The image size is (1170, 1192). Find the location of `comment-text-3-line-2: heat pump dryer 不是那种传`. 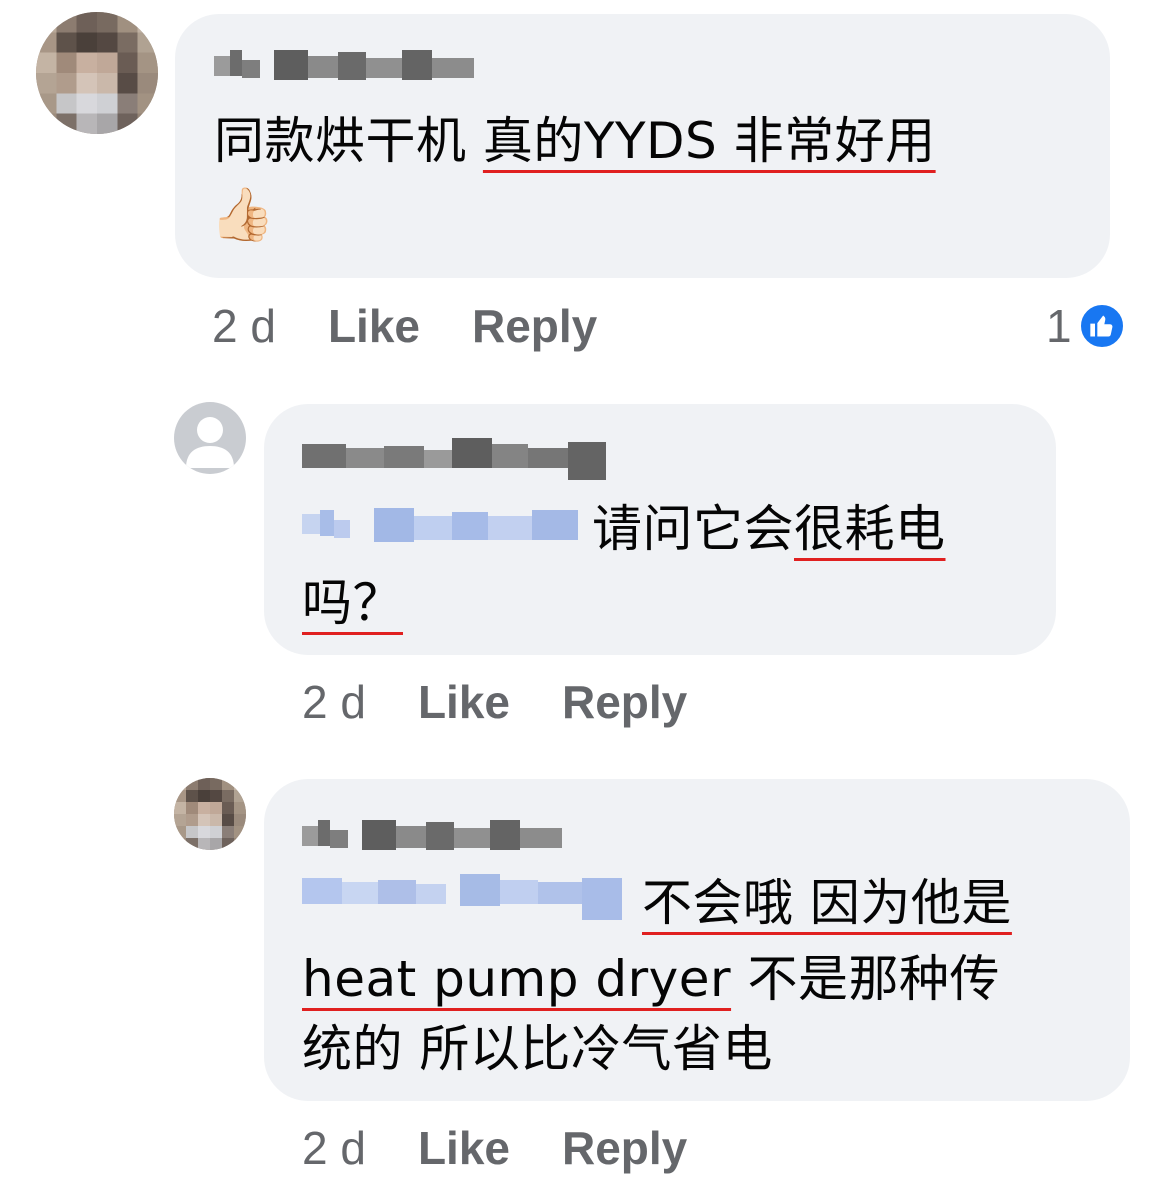

comment-text-3-line-2: heat pump dryer 不是那种传 is located at coordinates (651, 979).